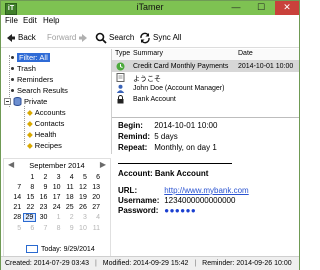 The image size is (320, 270). What do you see at coordinates (82, 187) in the screenshot?
I see `calendar-day: 12` at bounding box center [82, 187].